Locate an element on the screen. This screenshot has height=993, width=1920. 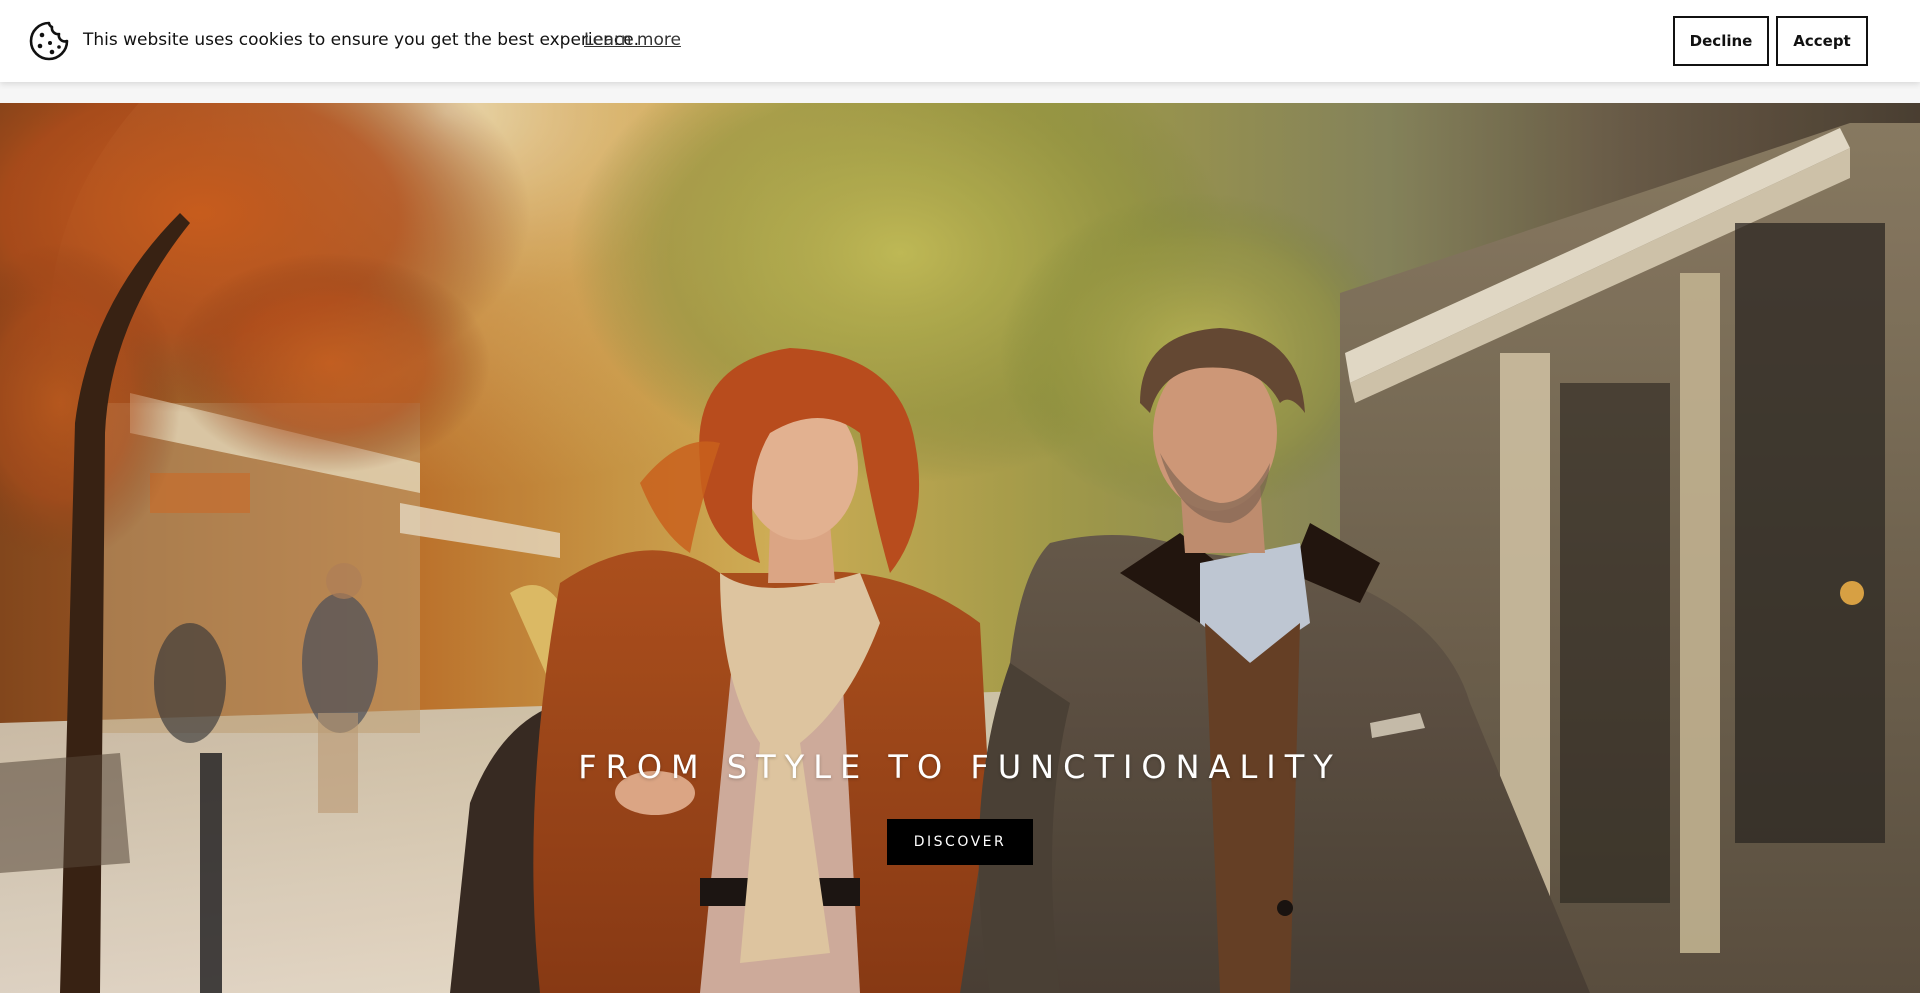
header-strip is located at coordinates (960, 92).